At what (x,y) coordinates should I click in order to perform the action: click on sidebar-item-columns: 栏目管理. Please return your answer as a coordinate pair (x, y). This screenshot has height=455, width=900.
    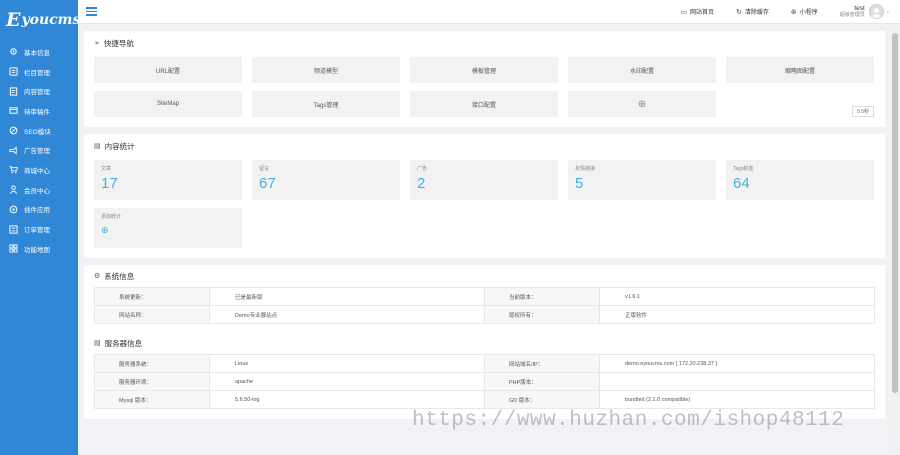
    Looking at the image, I should click on (39, 72).